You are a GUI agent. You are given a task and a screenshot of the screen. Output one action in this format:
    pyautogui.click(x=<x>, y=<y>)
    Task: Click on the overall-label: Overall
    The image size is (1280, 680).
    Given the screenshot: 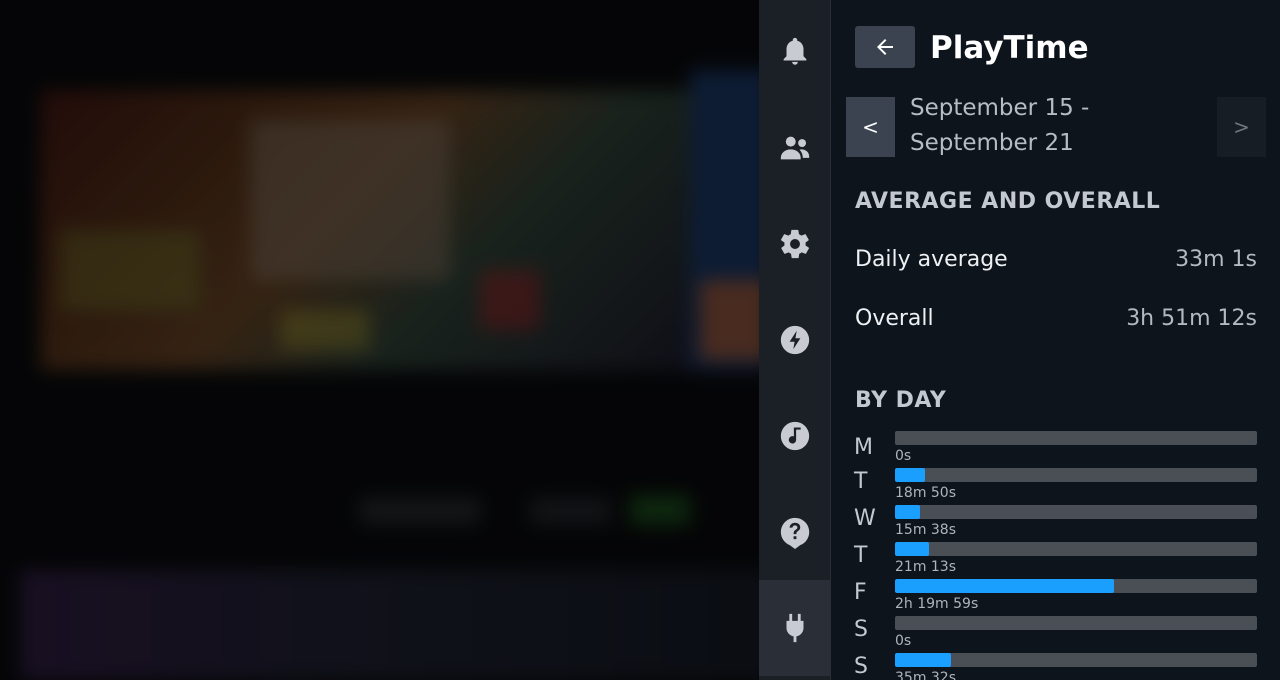 What is the action you would take?
    pyautogui.click(x=894, y=318)
    